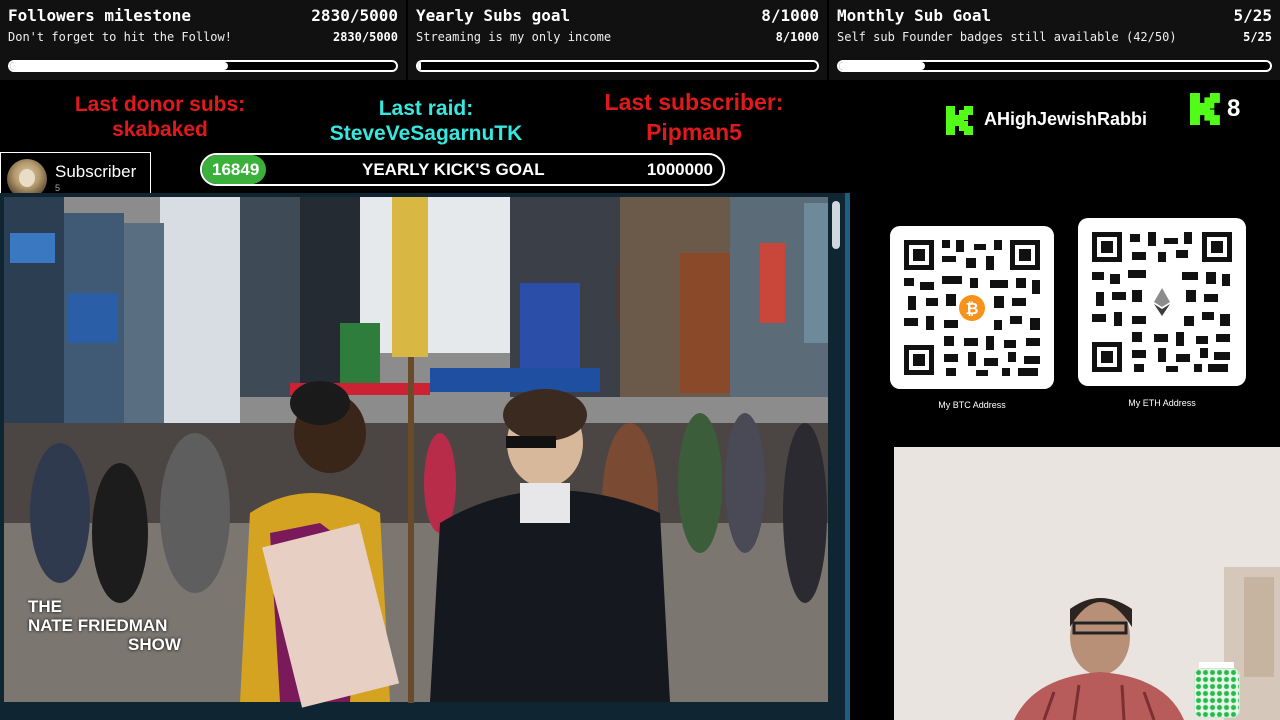 The height and width of the screenshot is (720, 1280). I want to click on watermark-line2: NATE FRIEDMAN, so click(98, 625).